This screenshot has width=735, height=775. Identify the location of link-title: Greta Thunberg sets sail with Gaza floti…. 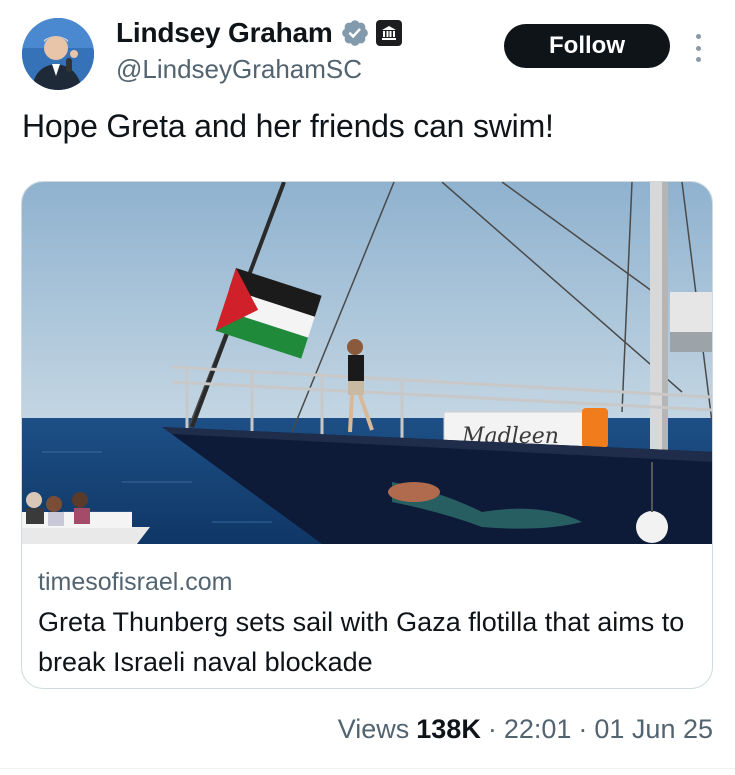
(368, 642).